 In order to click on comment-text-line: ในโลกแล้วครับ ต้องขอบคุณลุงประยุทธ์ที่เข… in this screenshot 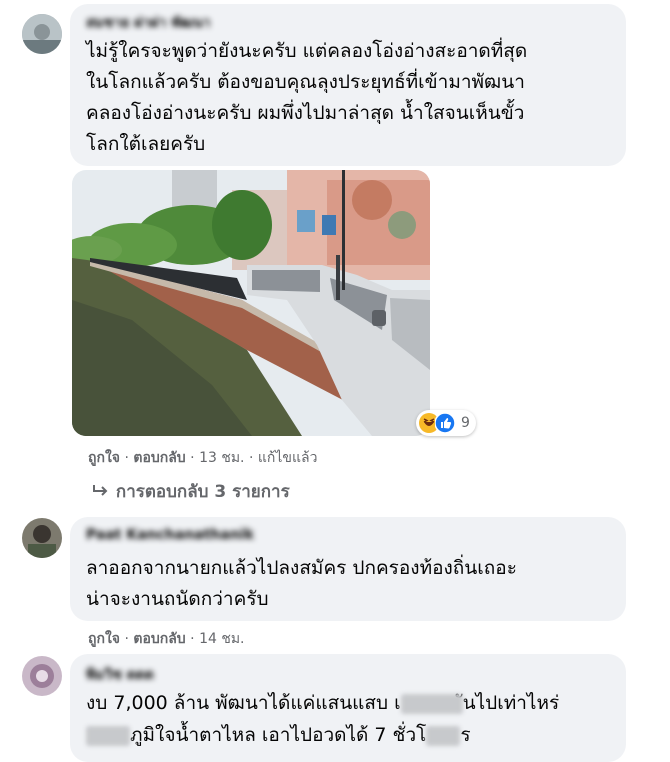, I will do `click(305, 82)`.